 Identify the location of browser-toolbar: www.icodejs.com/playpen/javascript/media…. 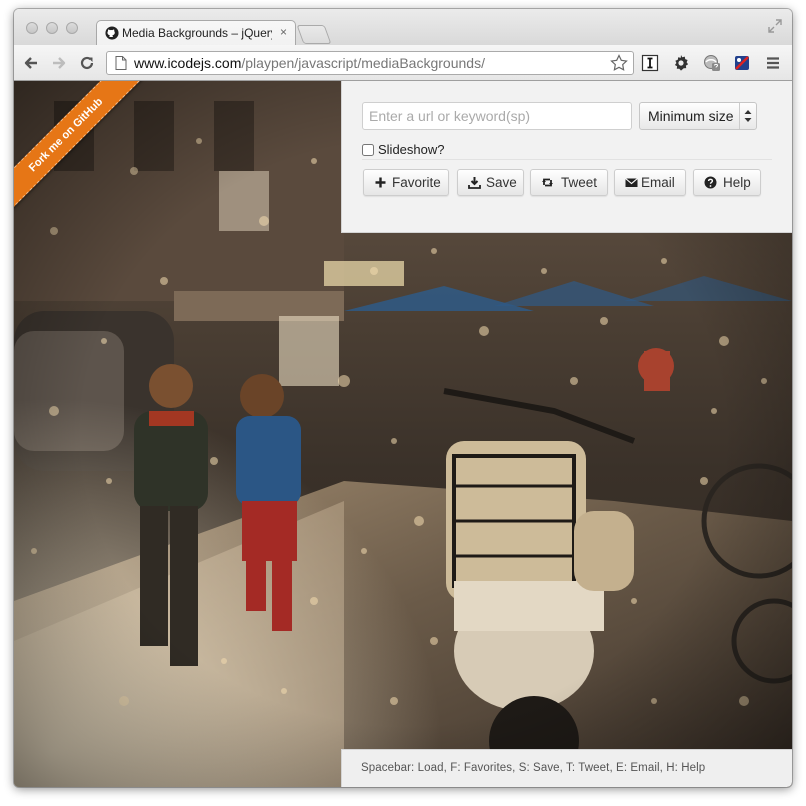
(403, 63).